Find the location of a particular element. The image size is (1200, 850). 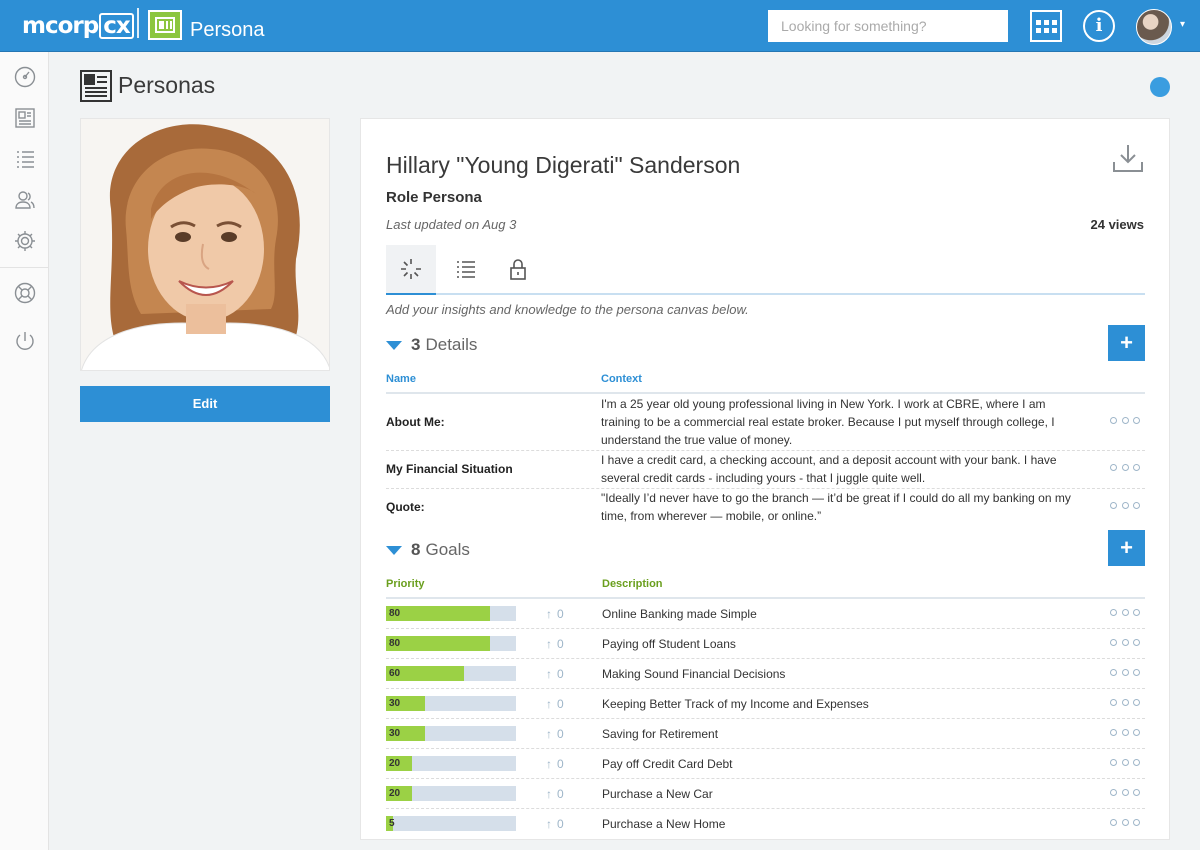

priority-value: 60 is located at coordinates (395, 673).